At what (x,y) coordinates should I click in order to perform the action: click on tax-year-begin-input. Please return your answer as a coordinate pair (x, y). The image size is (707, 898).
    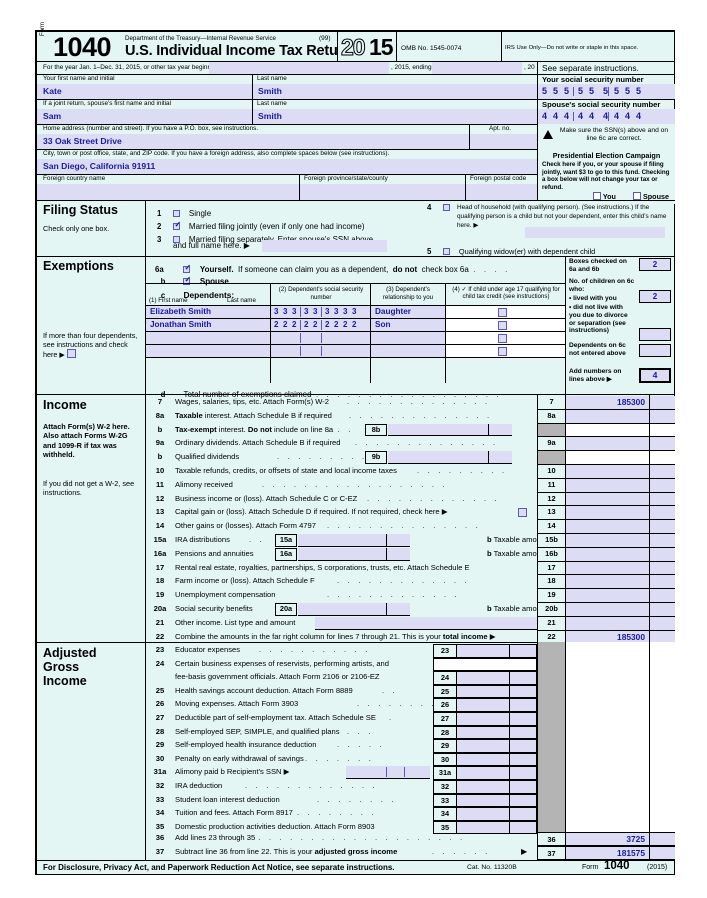
    Looking at the image, I should click on (299, 68).